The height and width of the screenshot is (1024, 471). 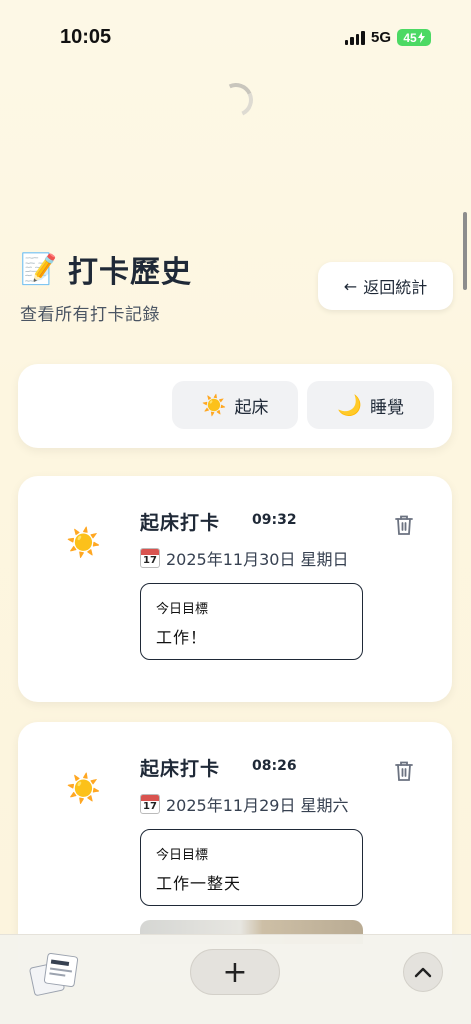 I want to click on moon-icon: 🌙, so click(x=349, y=405).